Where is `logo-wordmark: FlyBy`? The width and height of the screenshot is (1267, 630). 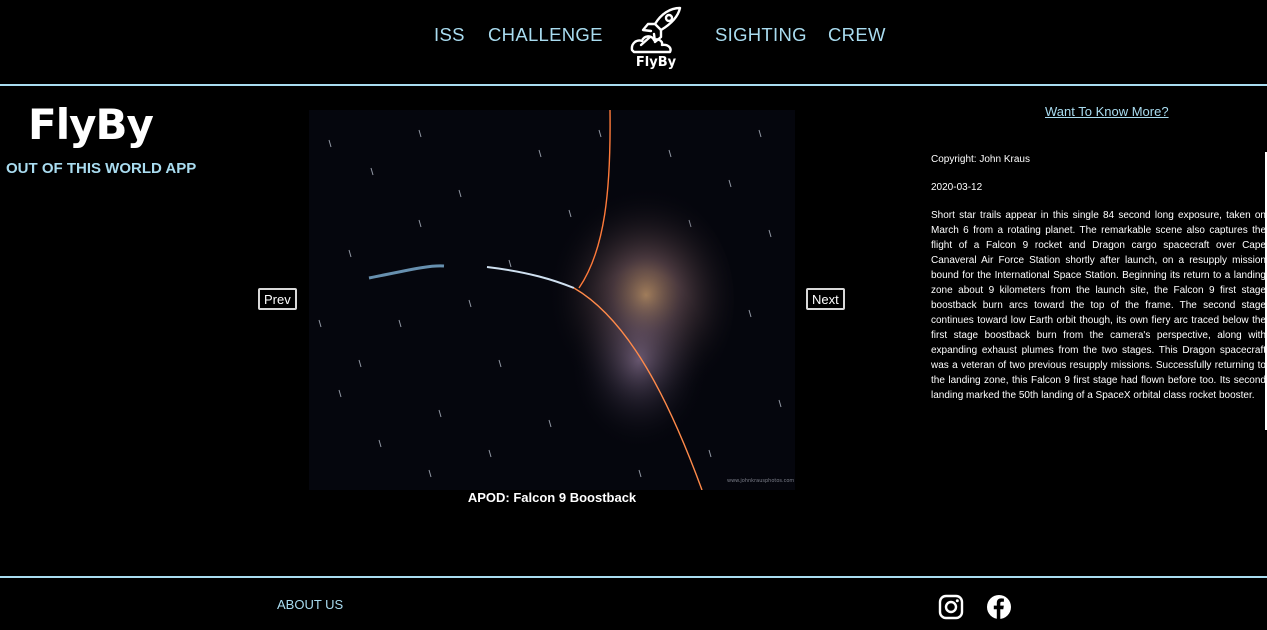 logo-wordmark: FlyBy is located at coordinates (656, 62).